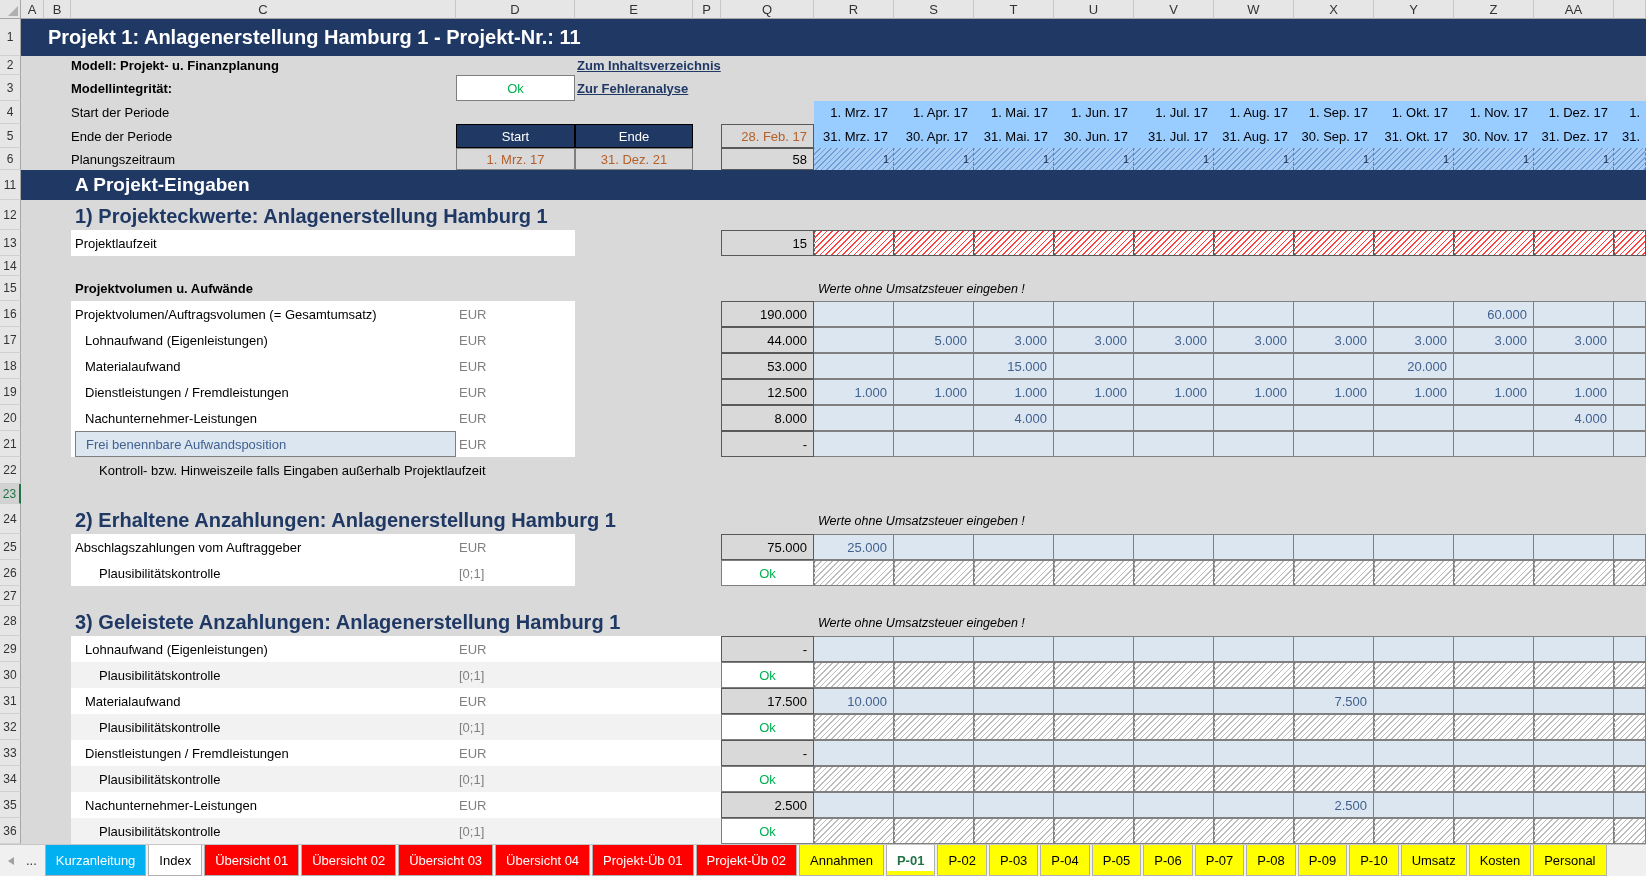  Describe the element at coordinates (1219, 860) in the screenshot. I see `sheet-tab: P-07` at that location.